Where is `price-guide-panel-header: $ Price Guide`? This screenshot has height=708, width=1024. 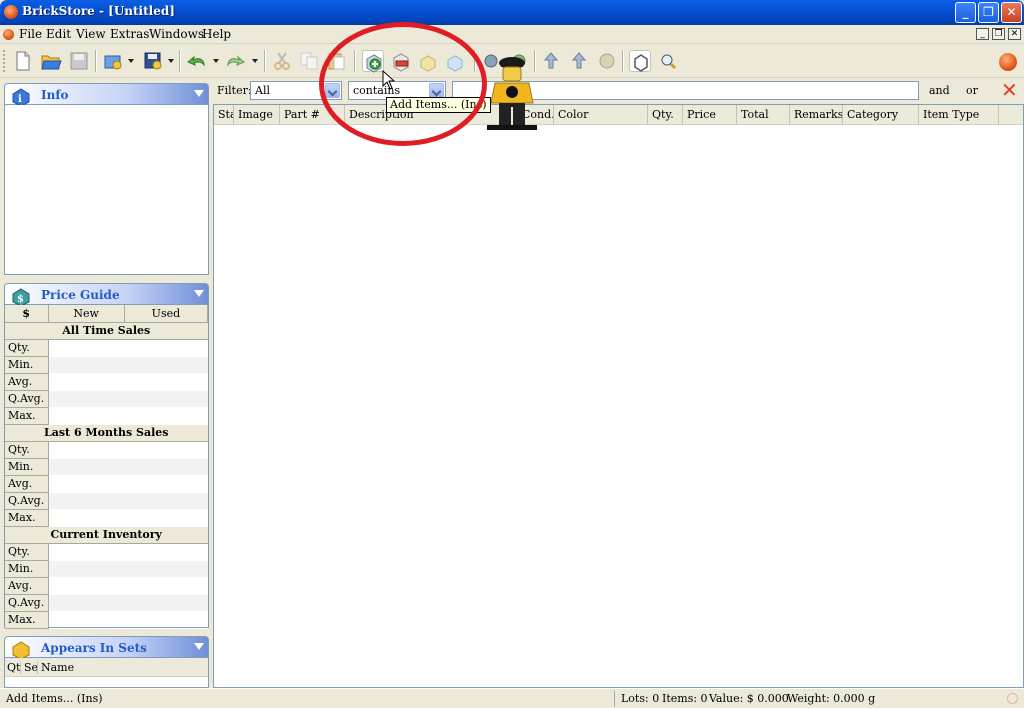
price-guide-panel-header: $ Price Guide is located at coordinates (106, 294).